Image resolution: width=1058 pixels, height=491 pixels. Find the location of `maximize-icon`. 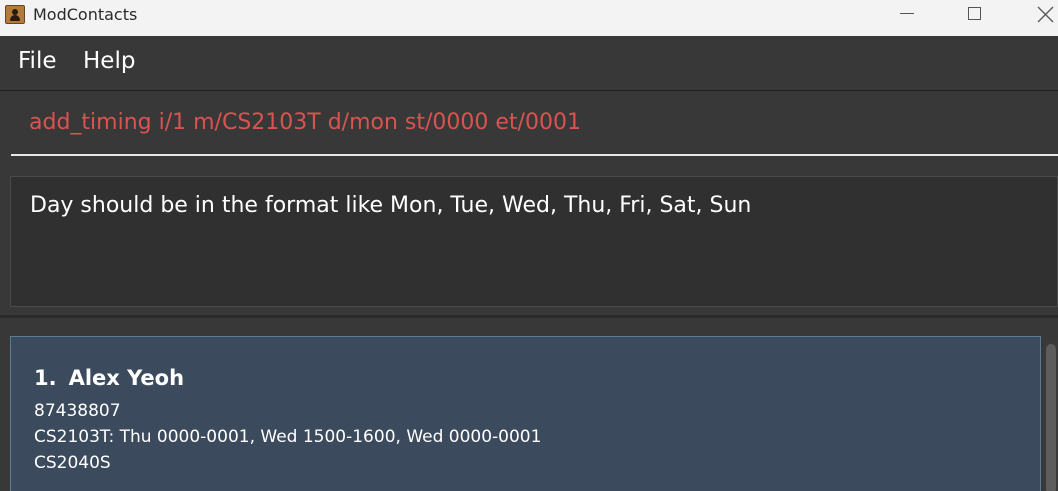

maximize-icon is located at coordinates (976, 15).